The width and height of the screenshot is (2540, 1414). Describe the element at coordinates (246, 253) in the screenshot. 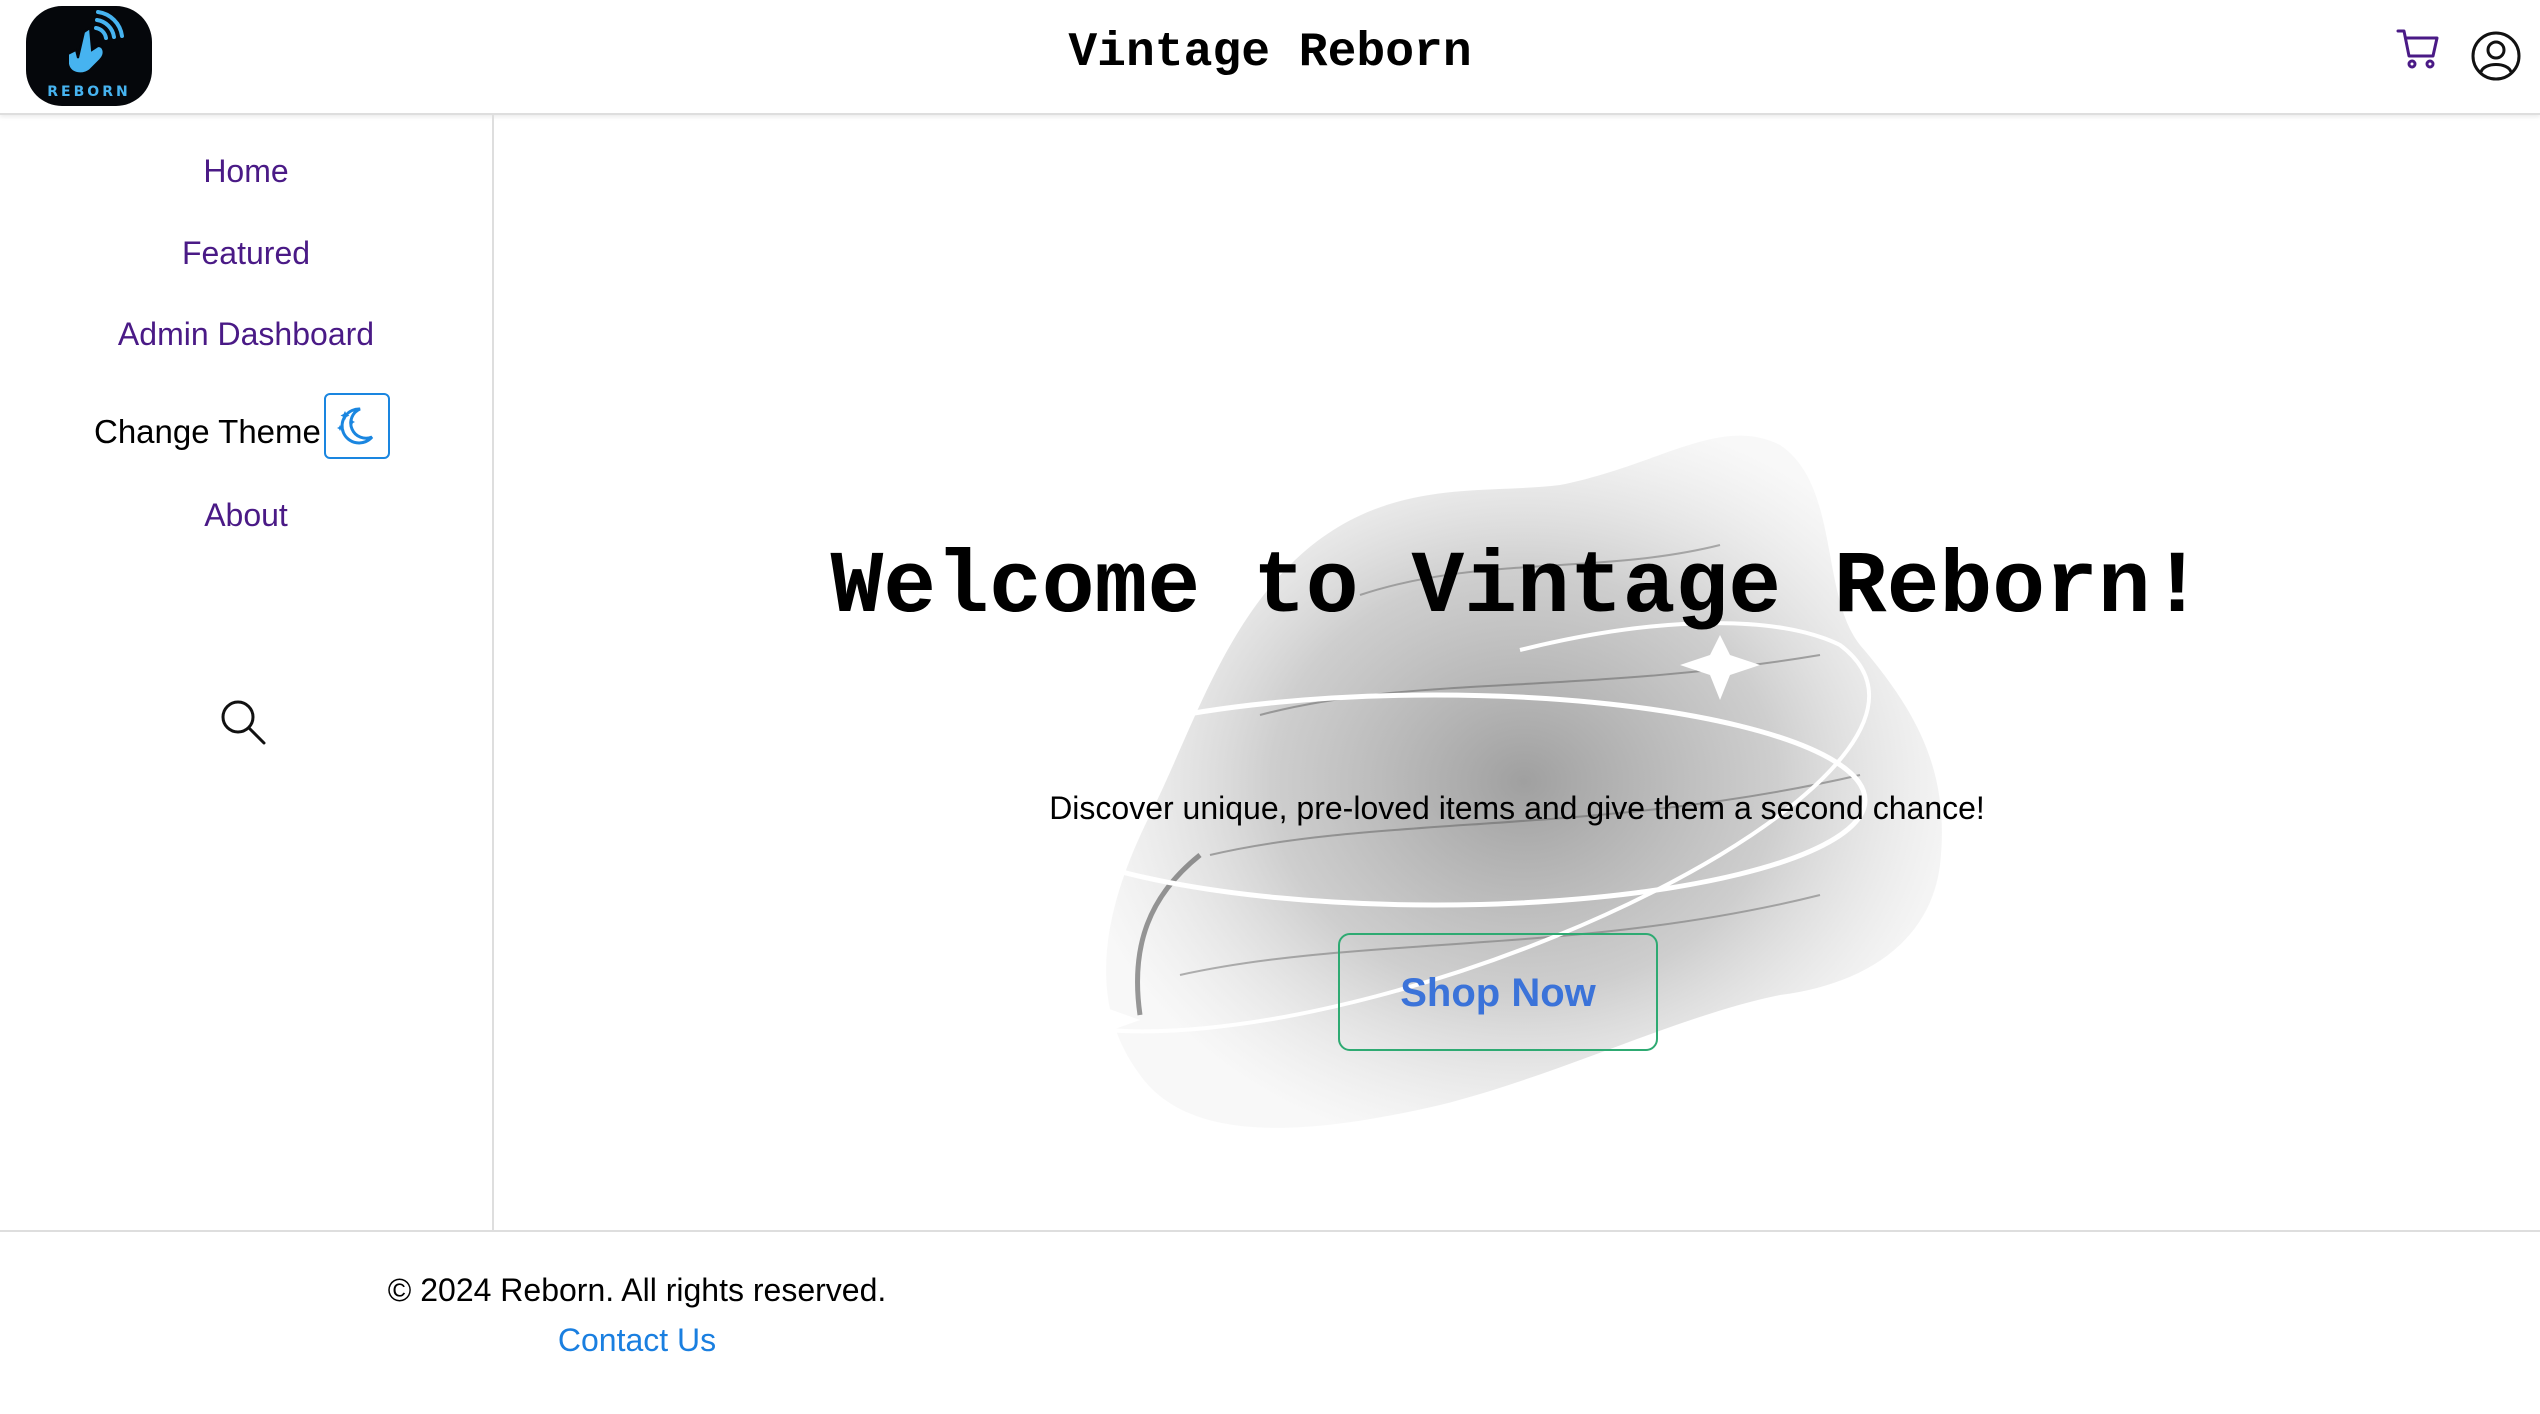

I see `sidebar-item-featured: Featured` at that location.